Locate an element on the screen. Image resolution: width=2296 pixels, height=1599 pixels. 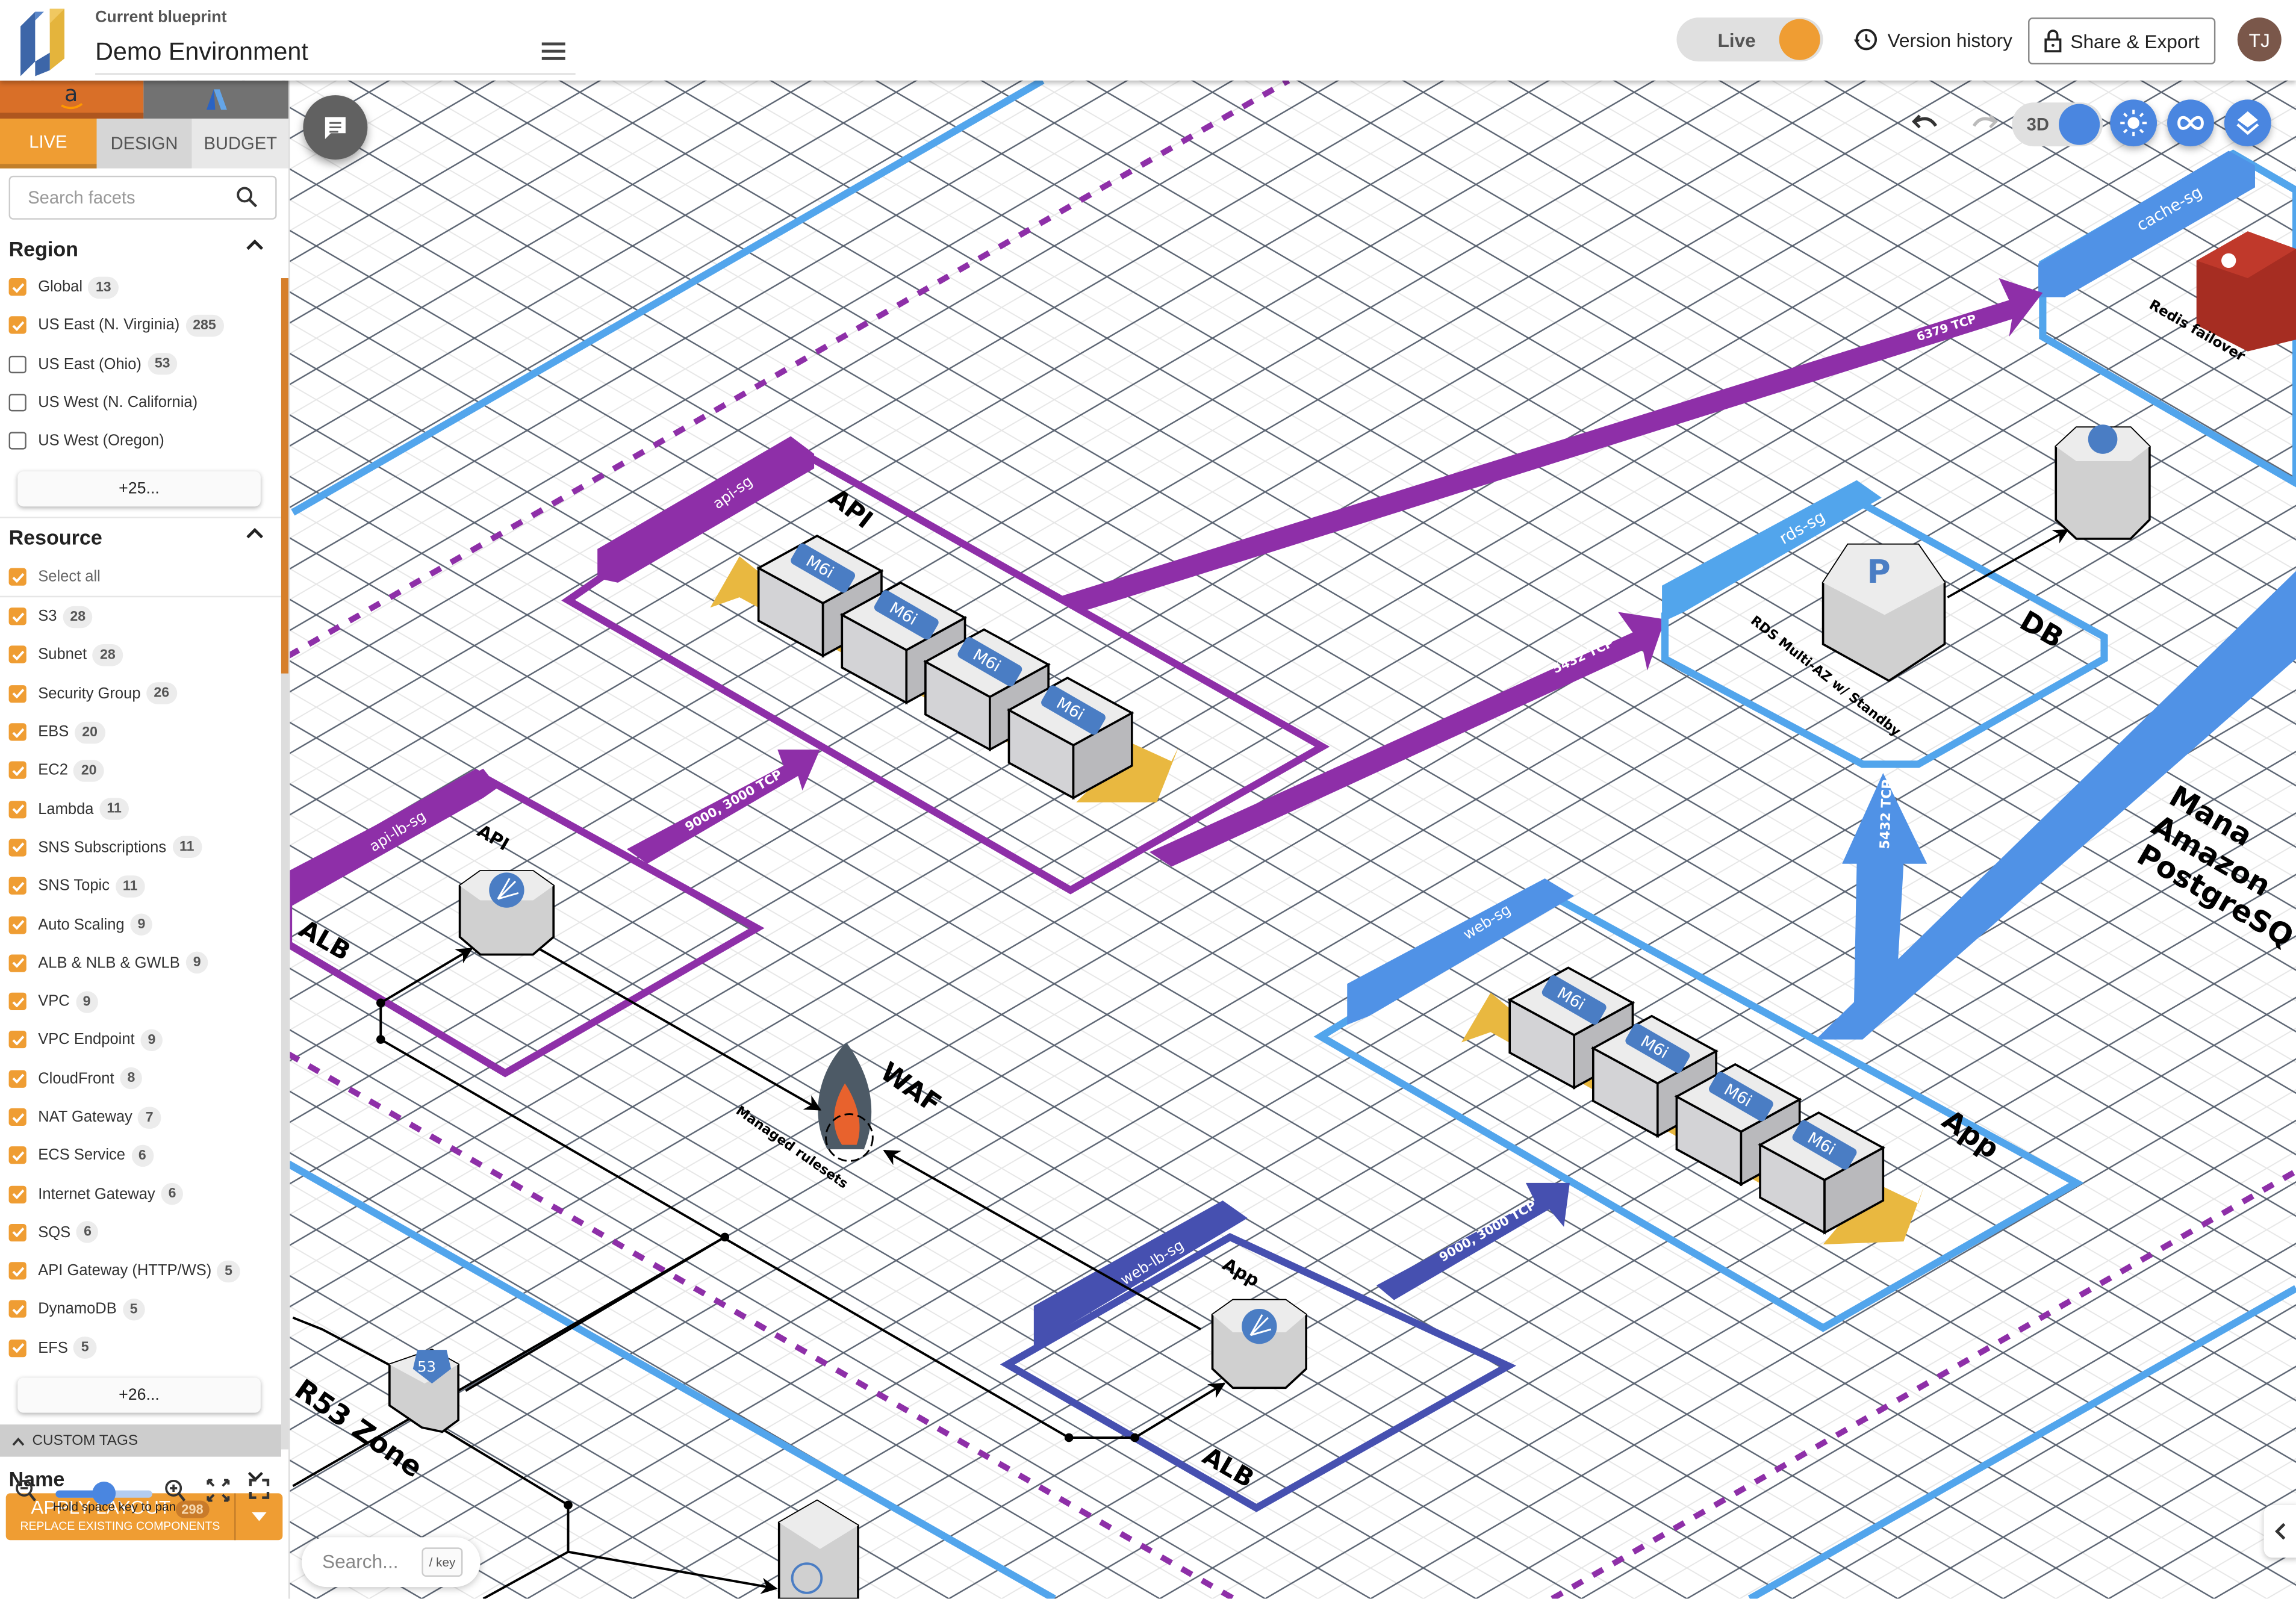
facet-item: SQS 6 is located at coordinates (143, 1232).